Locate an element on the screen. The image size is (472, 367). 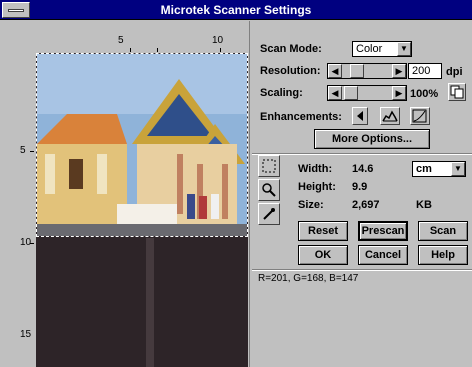
height-label: Height: is located at coordinates (317, 187).